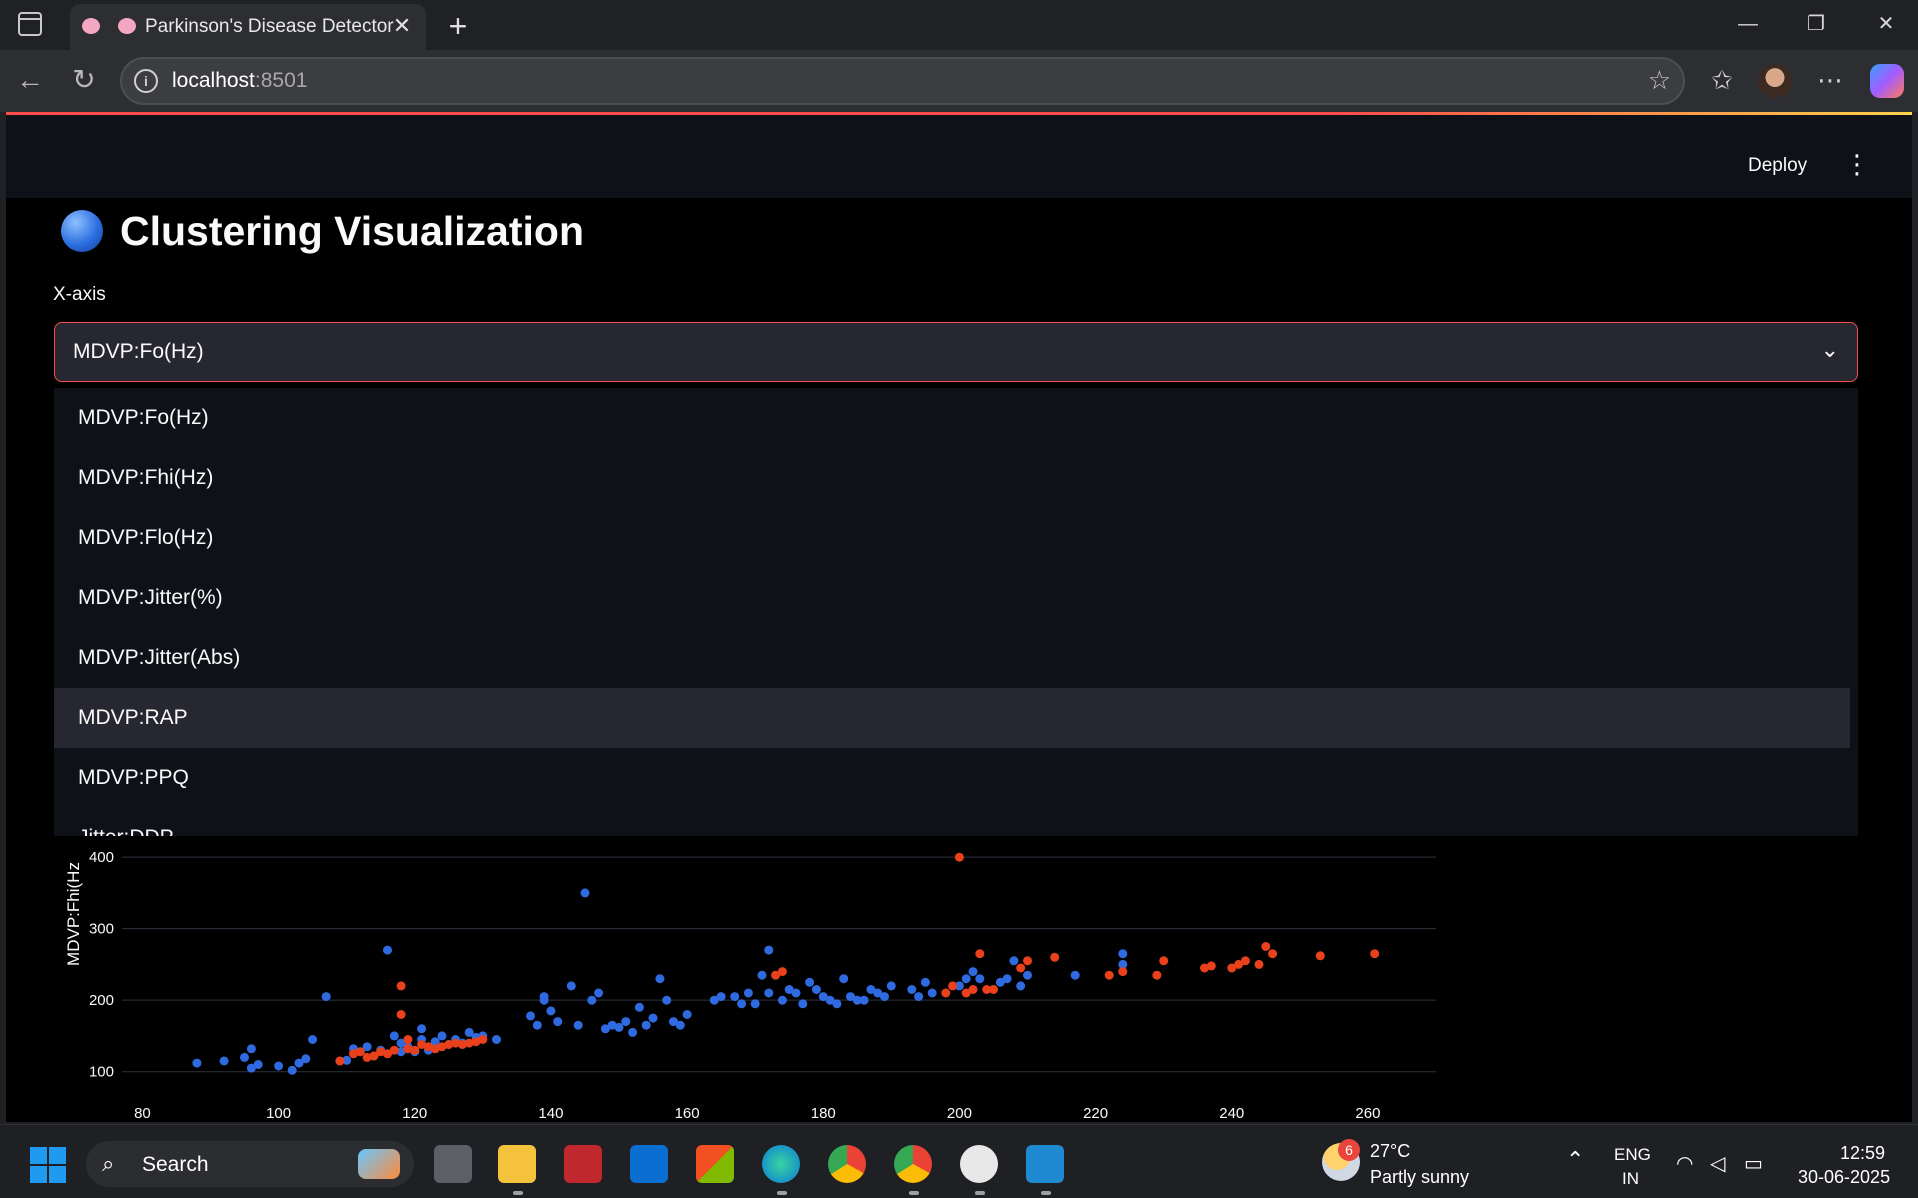 The width and height of the screenshot is (1918, 1198). I want to click on microsoft-store-icon, so click(715, 1164).